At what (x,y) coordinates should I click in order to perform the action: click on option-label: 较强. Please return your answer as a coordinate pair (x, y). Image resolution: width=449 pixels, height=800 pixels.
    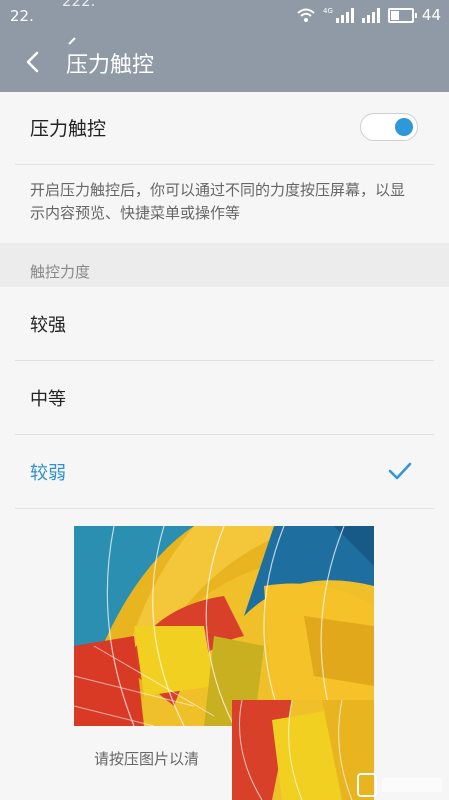
    Looking at the image, I should click on (48, 325).